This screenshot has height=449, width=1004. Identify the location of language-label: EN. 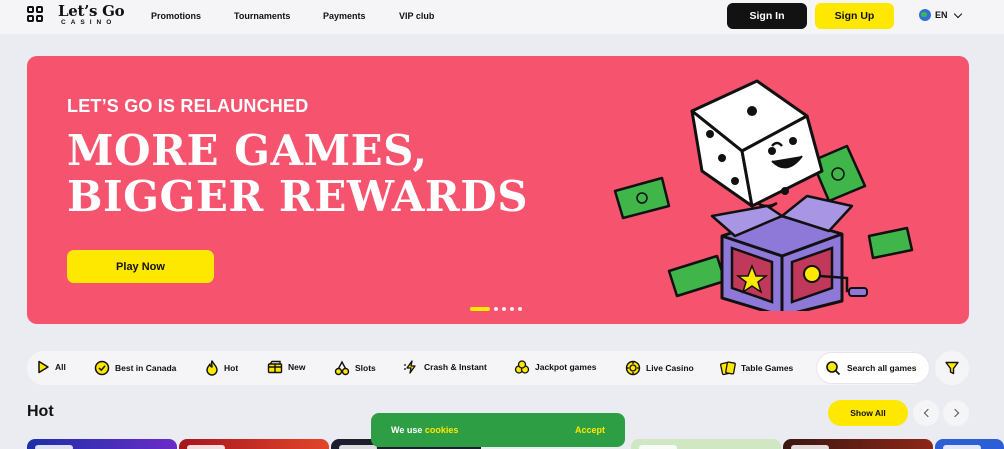
(941, 15).